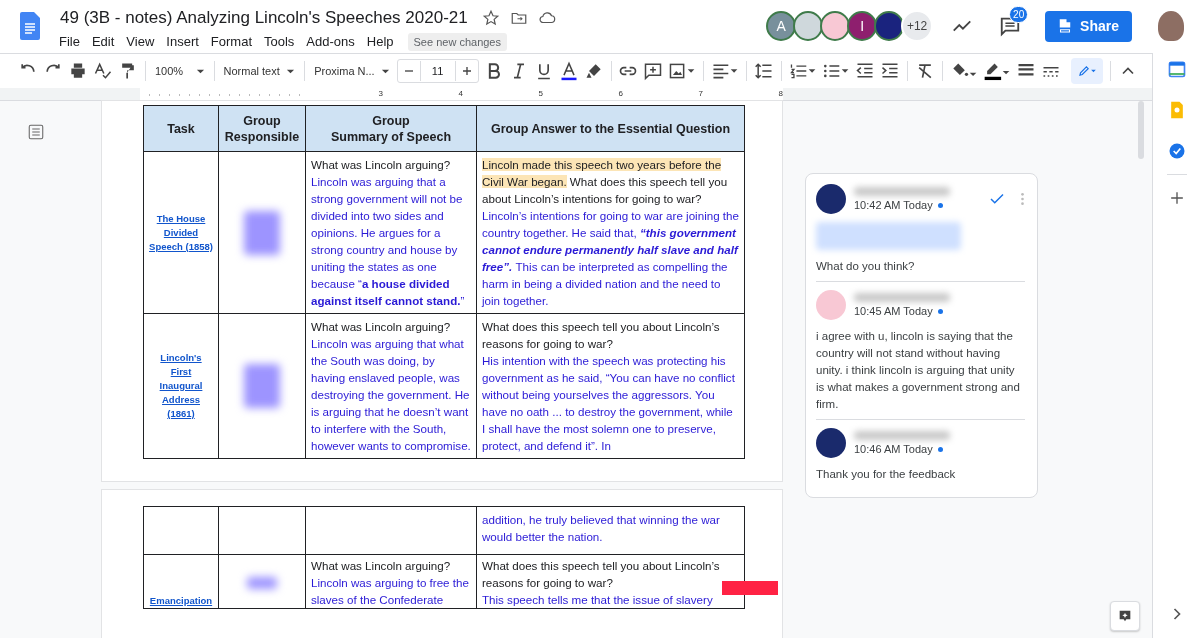  I want to click on cell-text: Lincoln was arguing to free the slaves of the Confederate, so click(390, 591).